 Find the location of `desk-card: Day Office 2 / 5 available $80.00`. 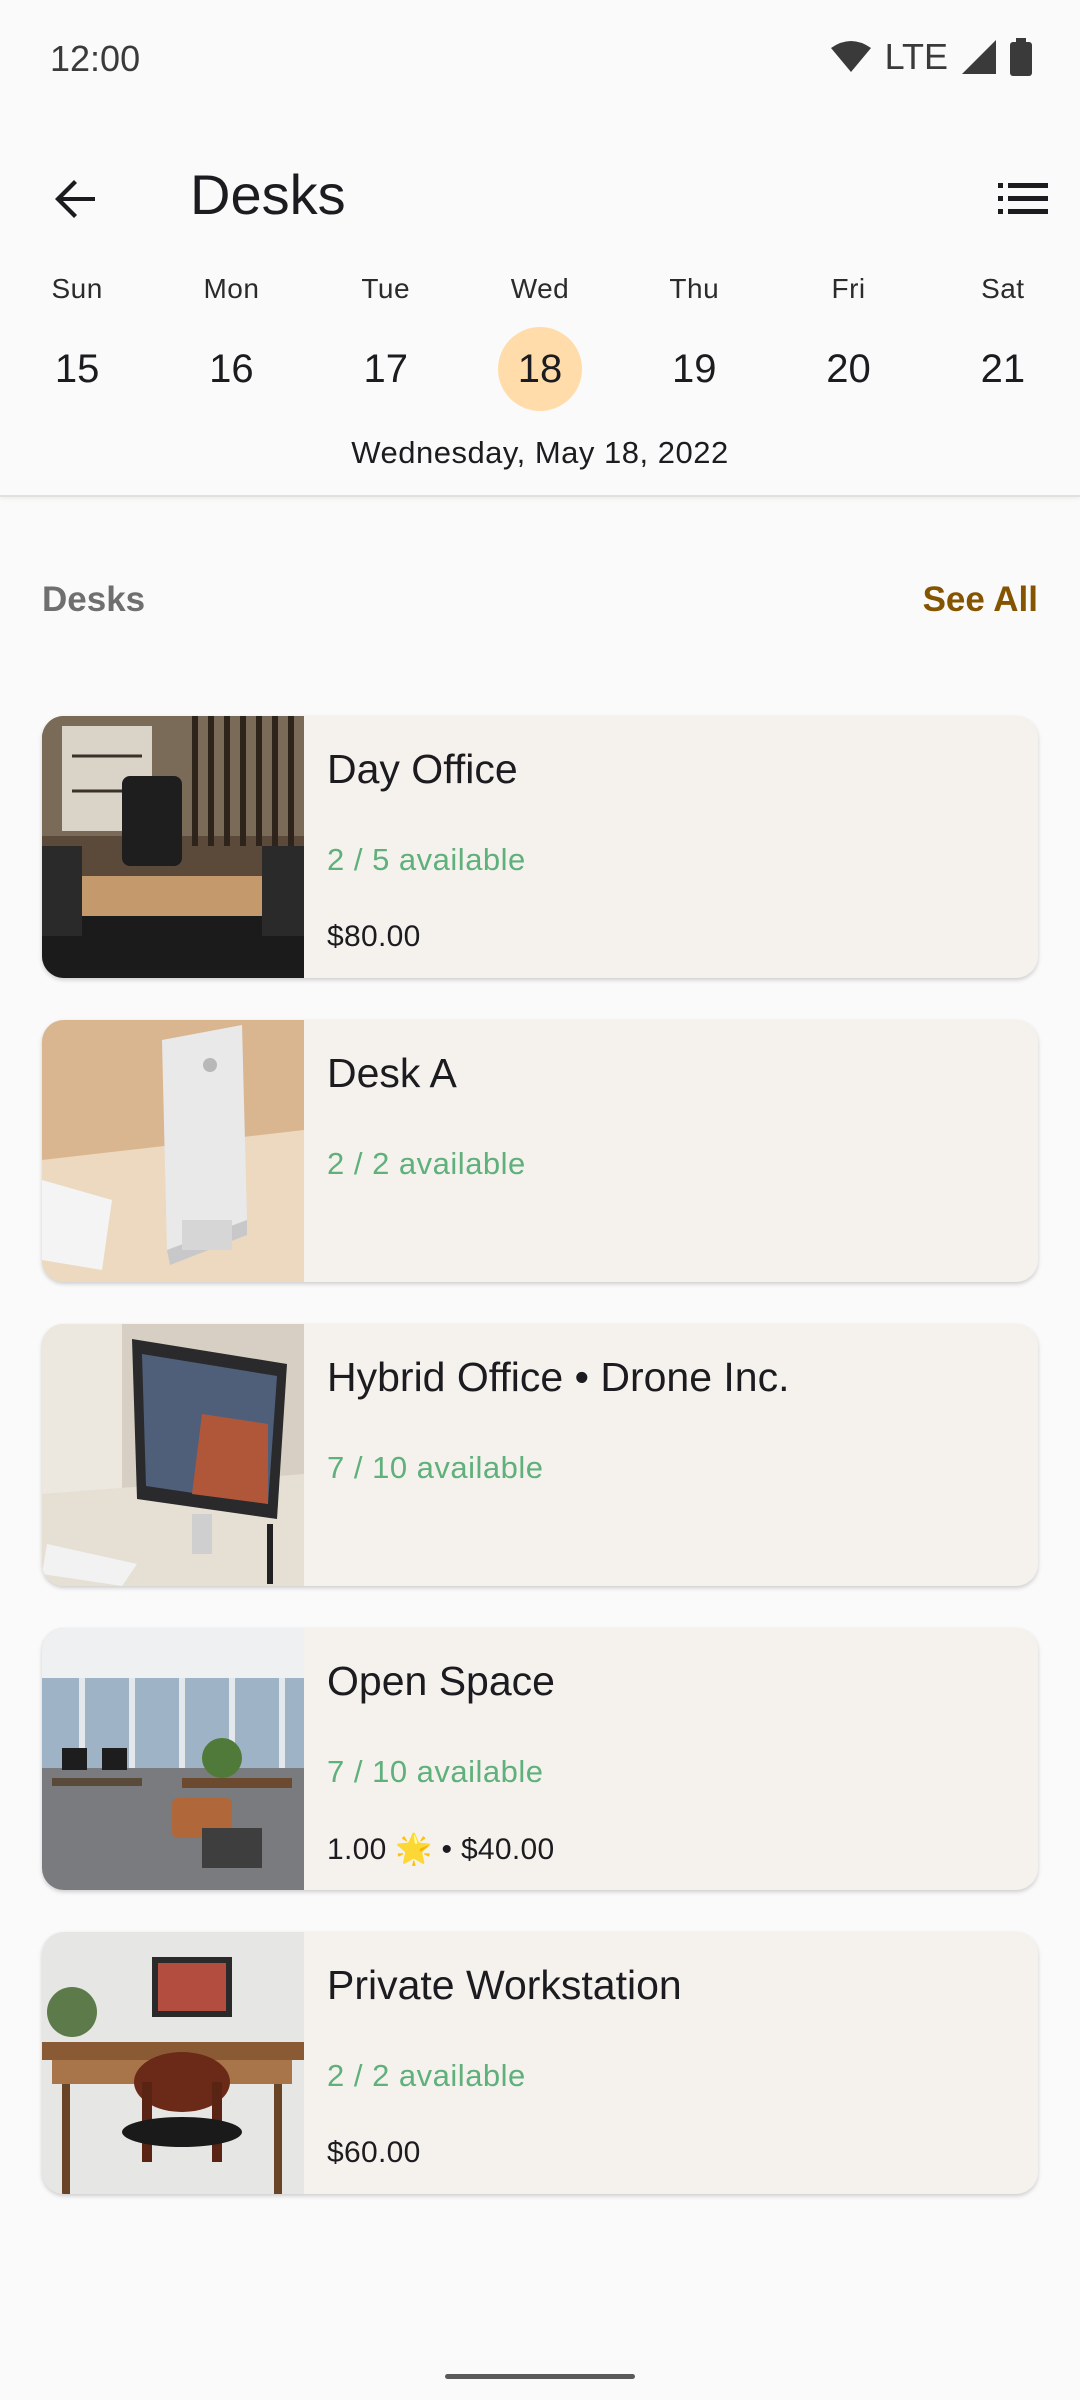

desk-card: Day Office 2 / 5 available $80.00 is located at coordinates (540, 847).